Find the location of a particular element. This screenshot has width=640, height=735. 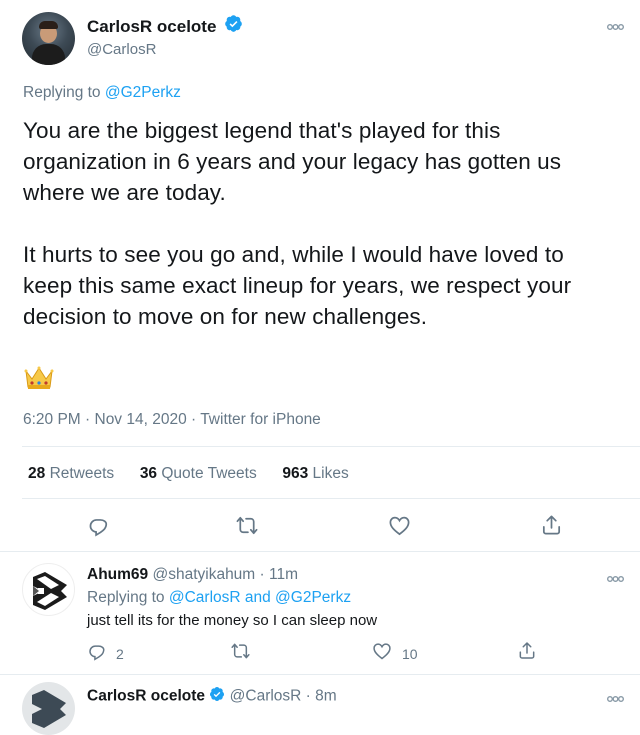

author-handle: @CarlosR is located at coordinates (121, 49).